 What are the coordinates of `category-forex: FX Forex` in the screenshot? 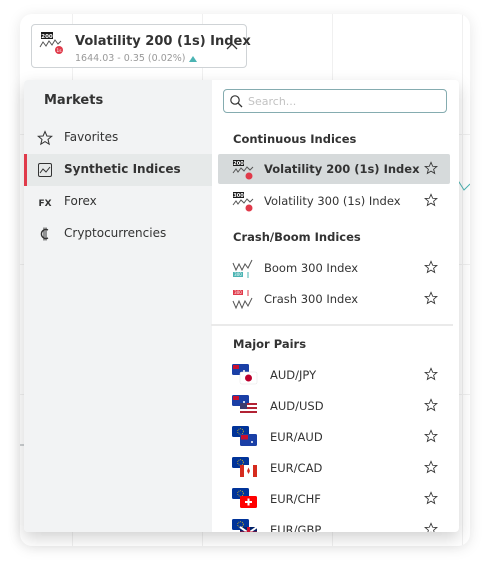 It's located at (118, 202).